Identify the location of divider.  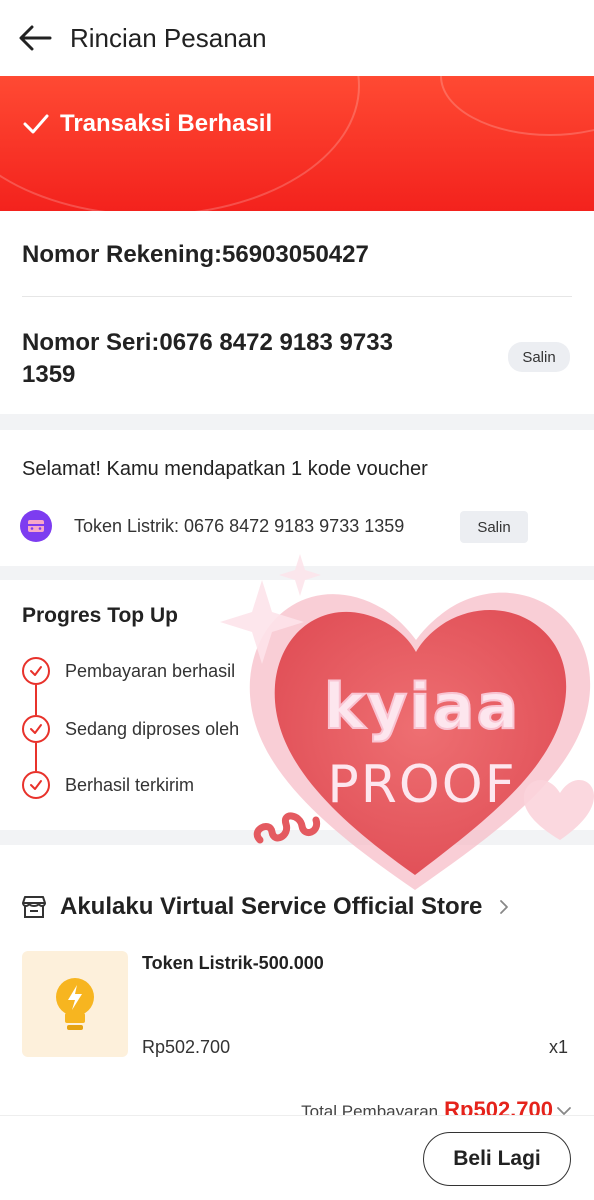
(297, 296).